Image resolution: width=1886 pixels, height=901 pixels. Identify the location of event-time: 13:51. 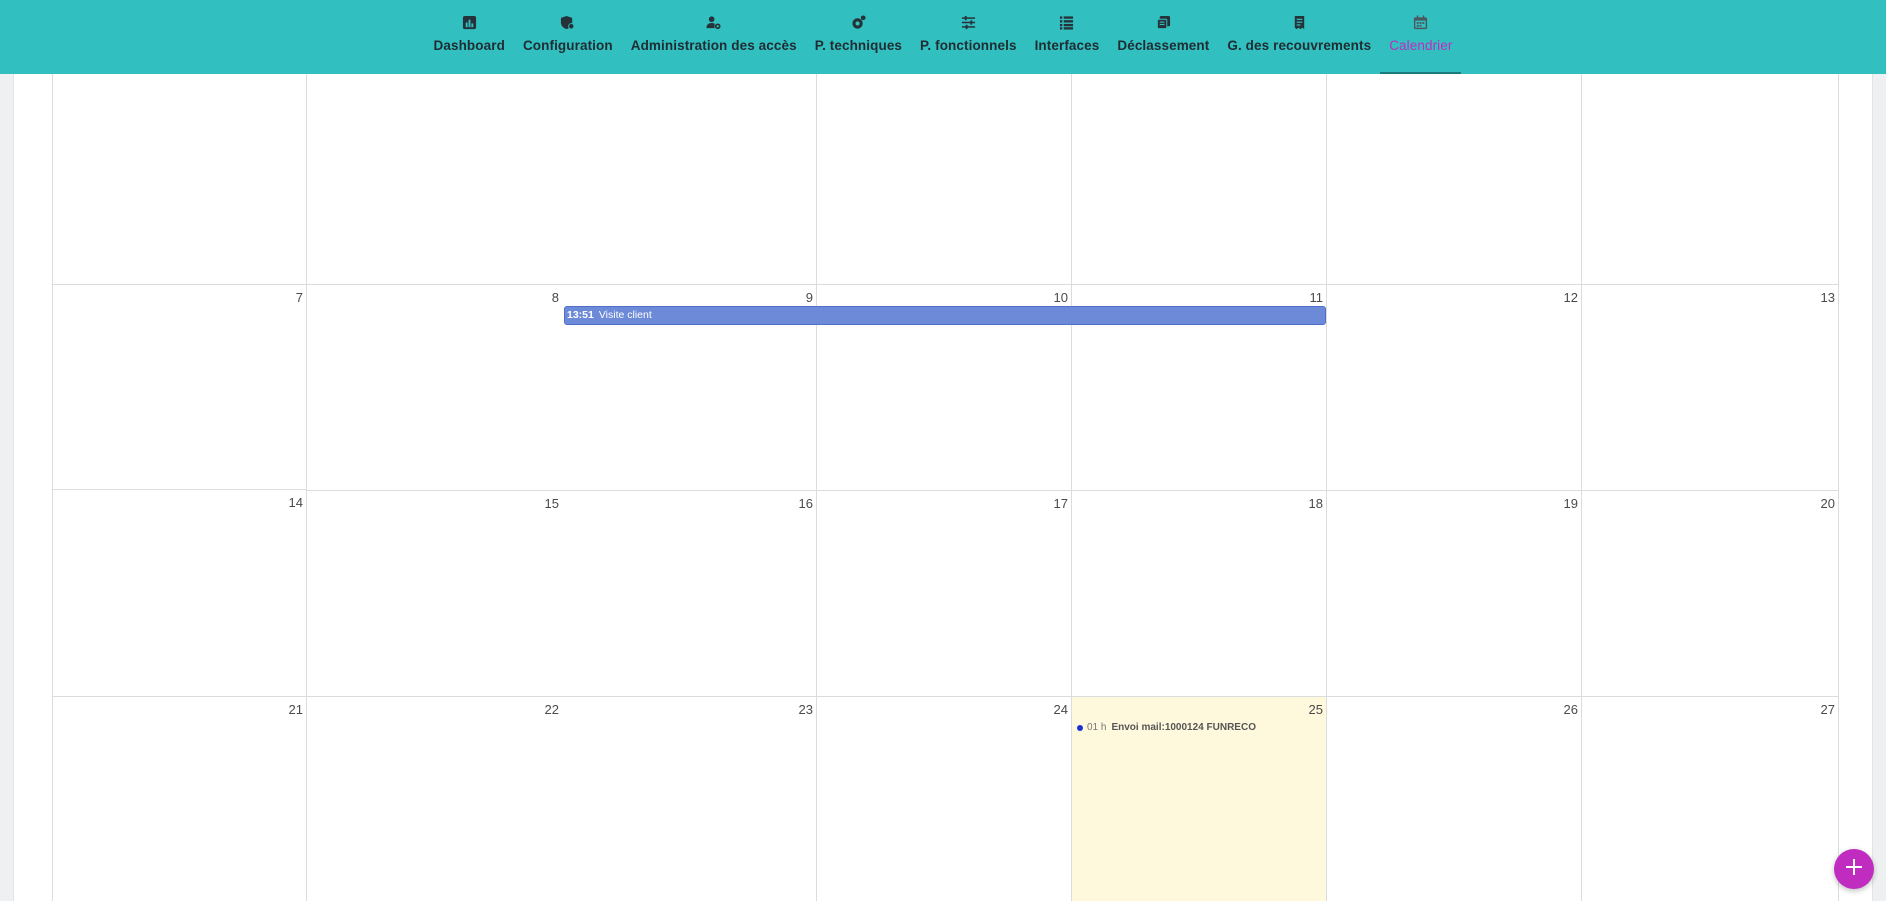
(580, 315).